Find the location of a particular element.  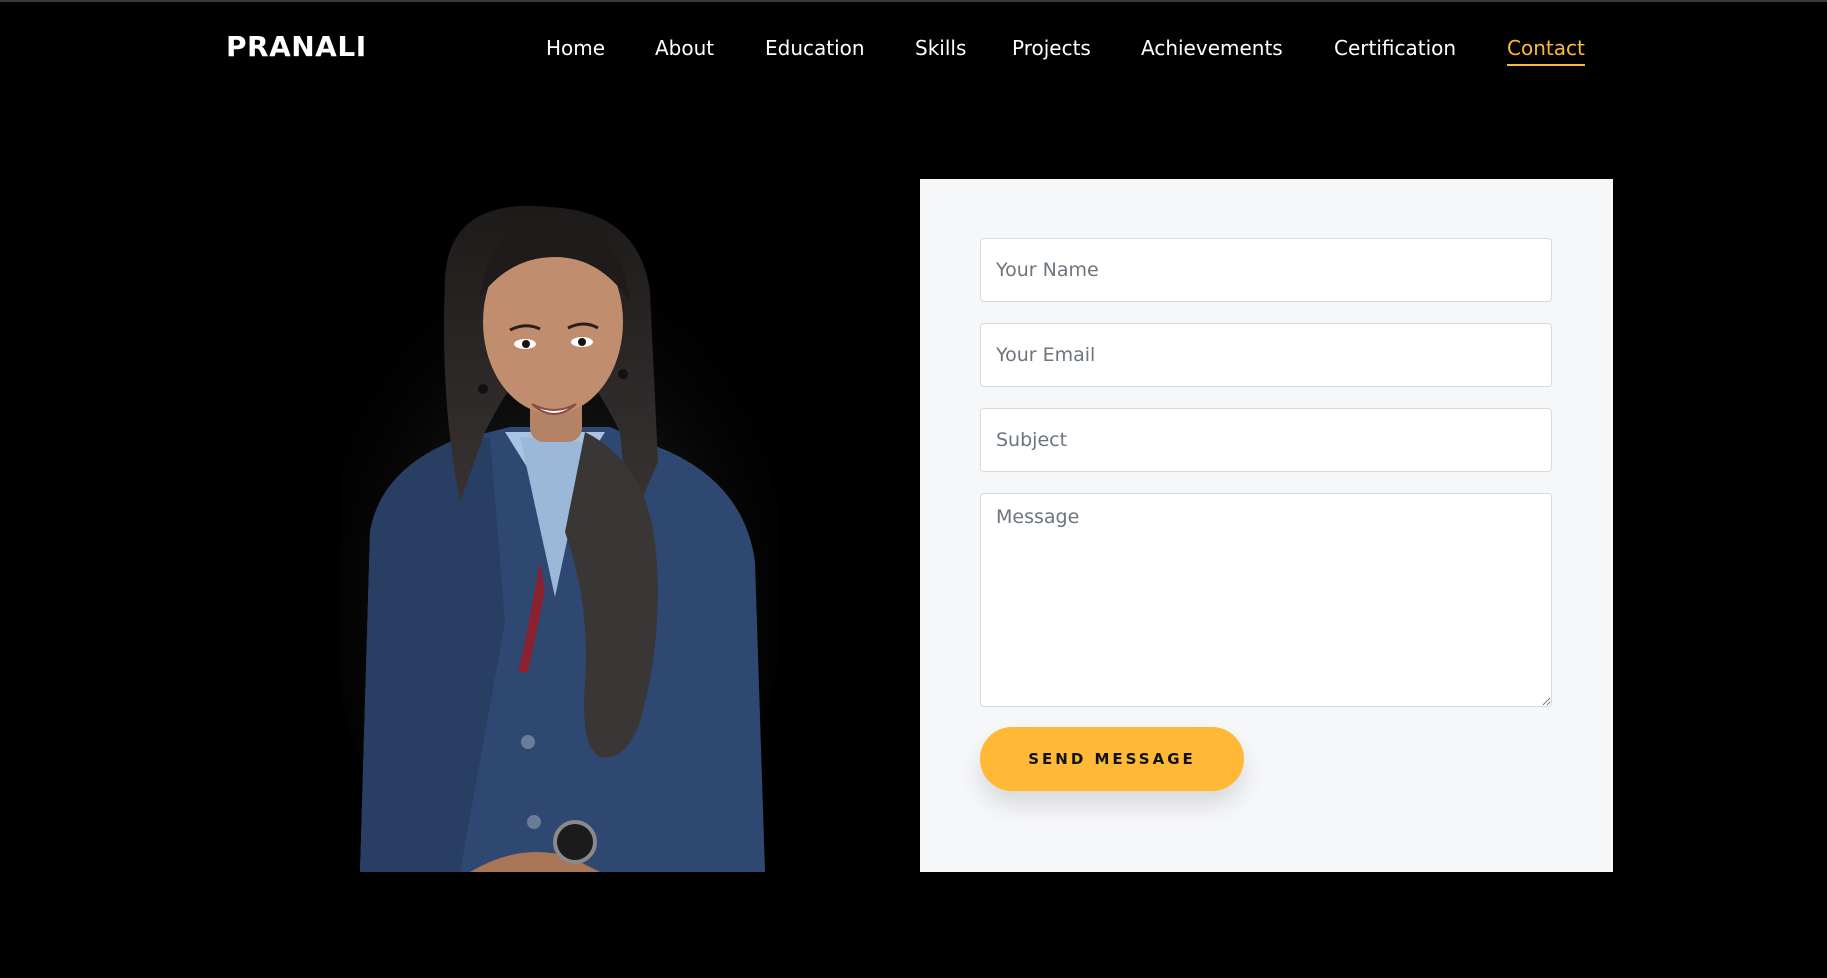

send-message-button: SEND MESSAGE is located at coordinates (1112, 759).